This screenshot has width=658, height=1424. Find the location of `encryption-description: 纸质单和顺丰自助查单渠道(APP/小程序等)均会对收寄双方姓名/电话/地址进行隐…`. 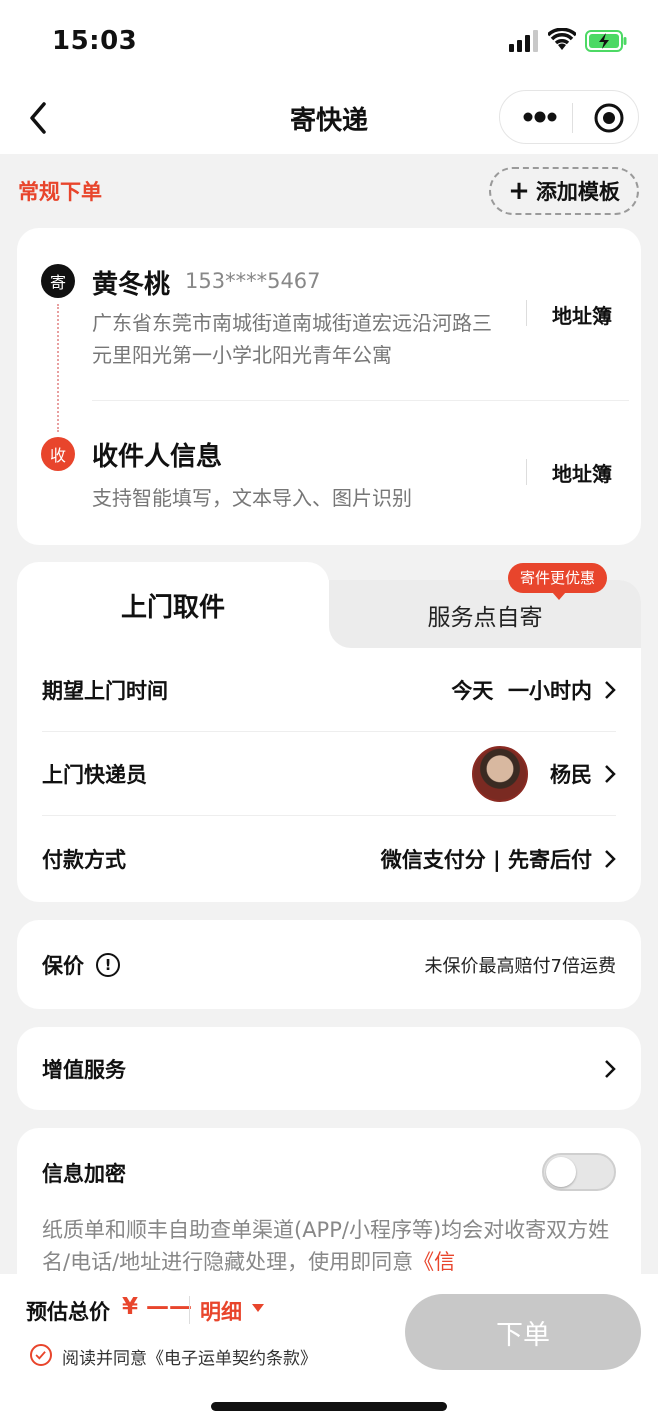

encryption-description: 纸质单和顺丰自助查单渠道(APP/小程序等)均会对收寄双方姓名/电话/地址进行隐… is located at coordinates (329, 1246).